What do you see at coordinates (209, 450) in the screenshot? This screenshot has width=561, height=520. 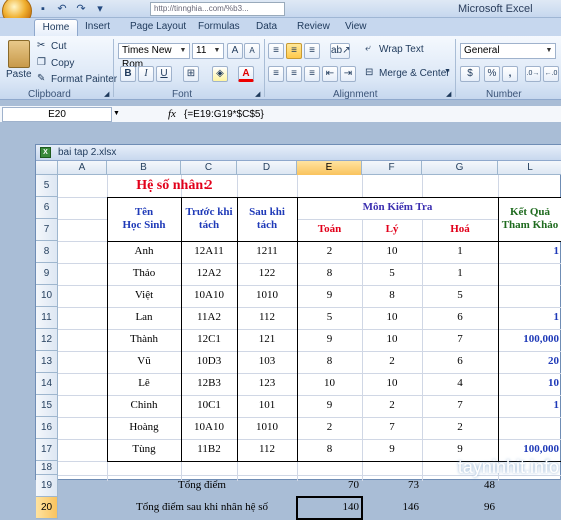 I see `class-before-cell: 11B2` at bounding box center [209, 450].